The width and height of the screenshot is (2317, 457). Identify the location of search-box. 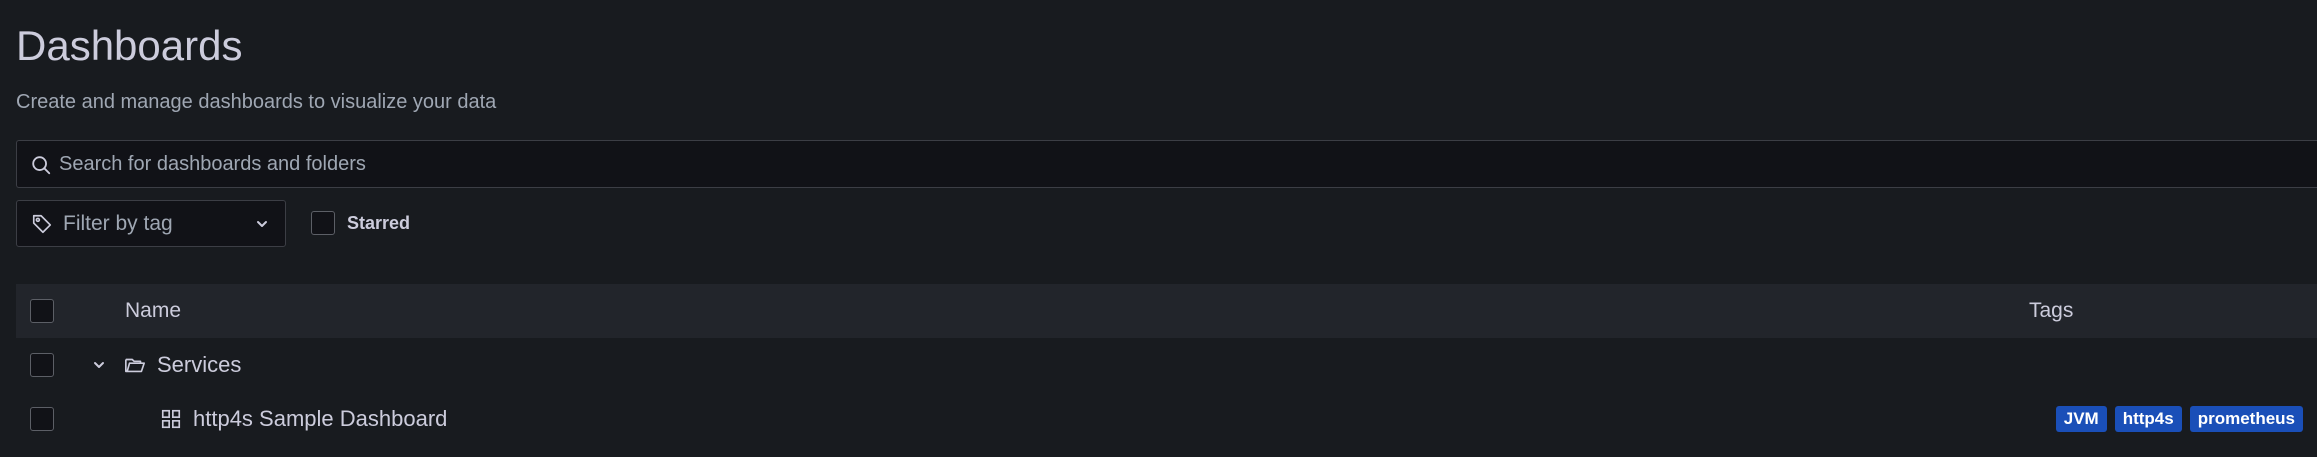
(1166, 164).